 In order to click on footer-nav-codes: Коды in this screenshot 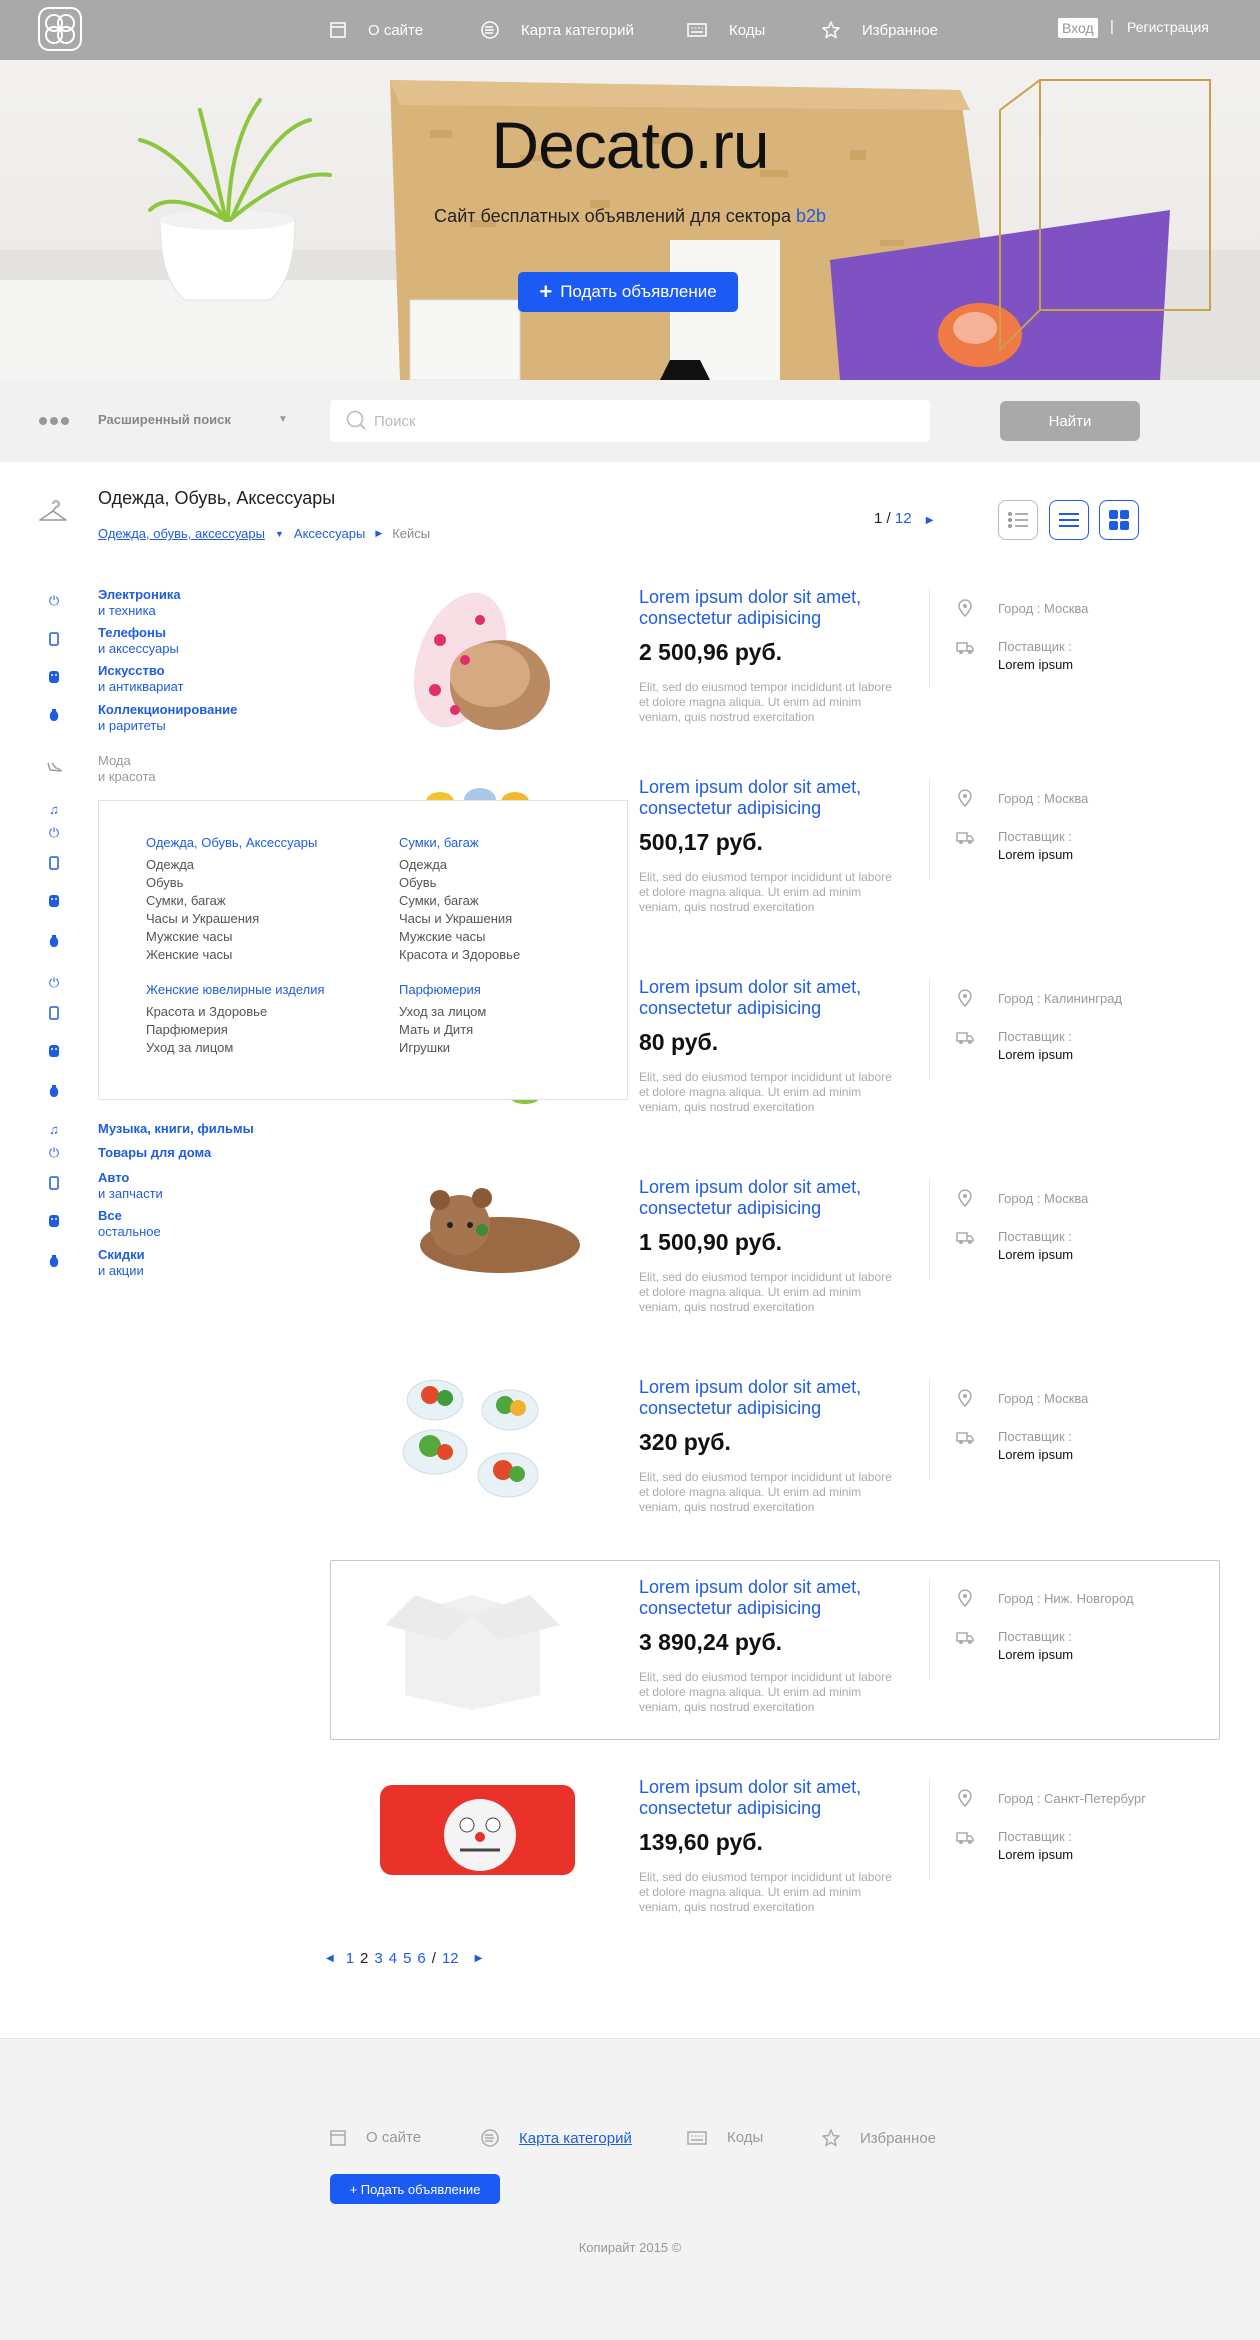, I will do `click(725, 2137)`.